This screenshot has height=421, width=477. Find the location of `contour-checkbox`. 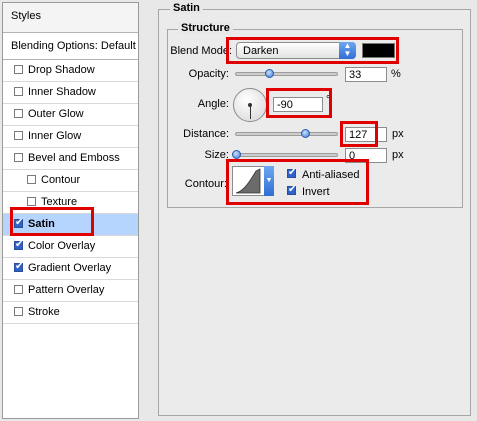

contour-checkbox is located at coordinates (31, 179).